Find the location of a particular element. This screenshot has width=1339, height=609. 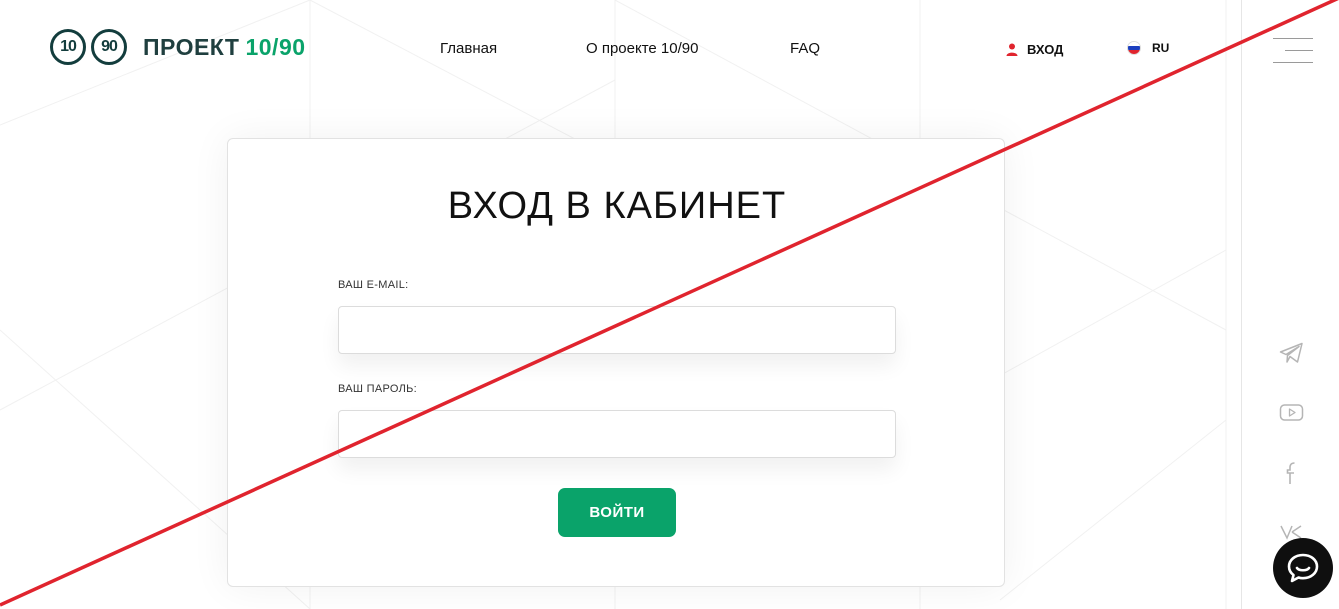

nav-link-home: Главная is located at coordinates (468, 48).